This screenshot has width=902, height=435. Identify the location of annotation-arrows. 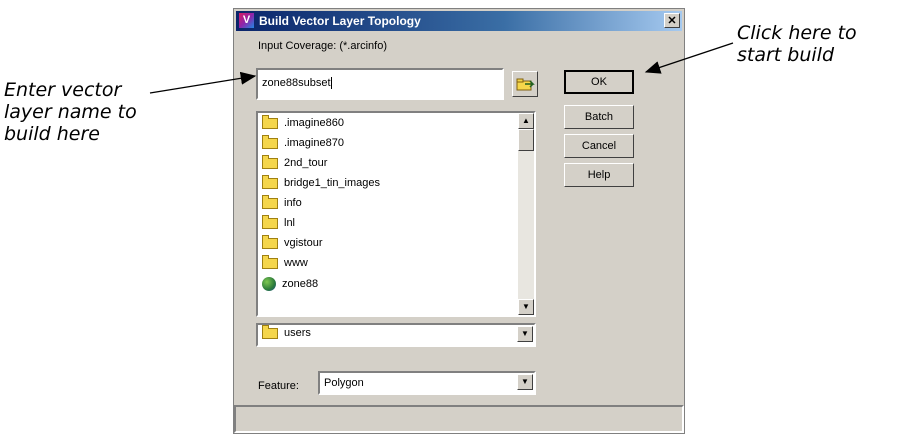
(441, 68).